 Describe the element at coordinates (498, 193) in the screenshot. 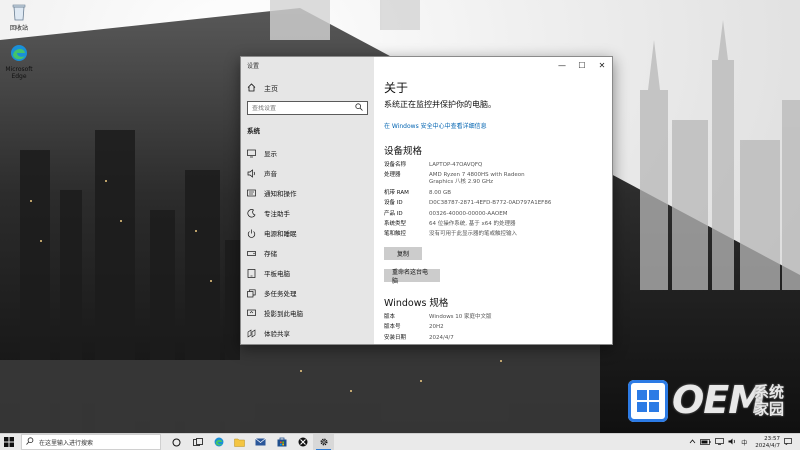

I see `spec-row: 机带 RAM 8.00 GB` at that location.